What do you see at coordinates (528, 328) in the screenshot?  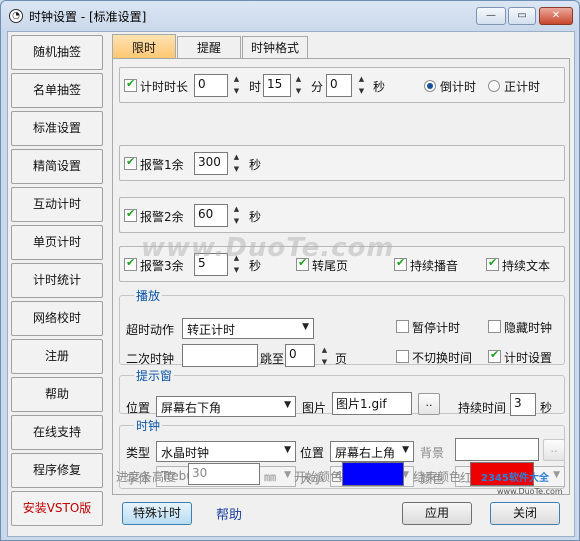 I see `hide-clock-label: 隐藏时钟` at bounding box center [528, 328].